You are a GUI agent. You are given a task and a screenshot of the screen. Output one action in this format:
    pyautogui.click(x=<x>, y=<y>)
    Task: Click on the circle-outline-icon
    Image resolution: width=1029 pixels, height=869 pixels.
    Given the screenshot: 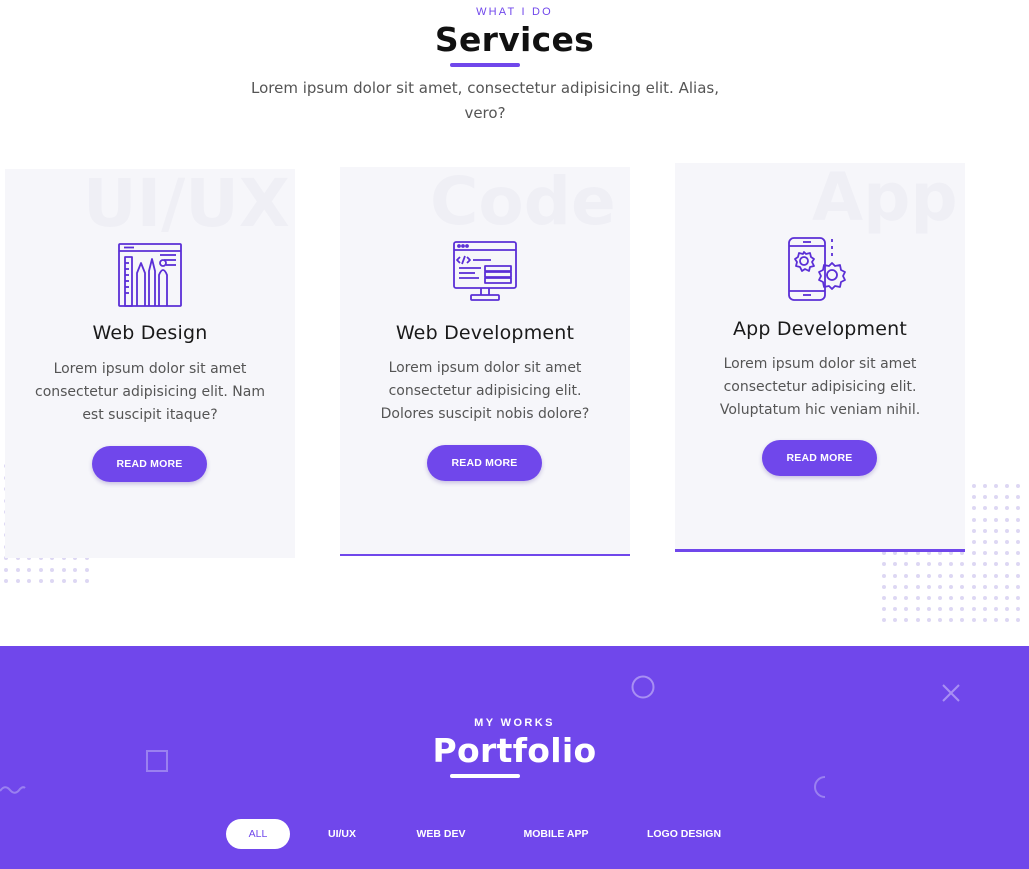 What is the action you would take?
    pyautogui.click(x=643, y=687)
    